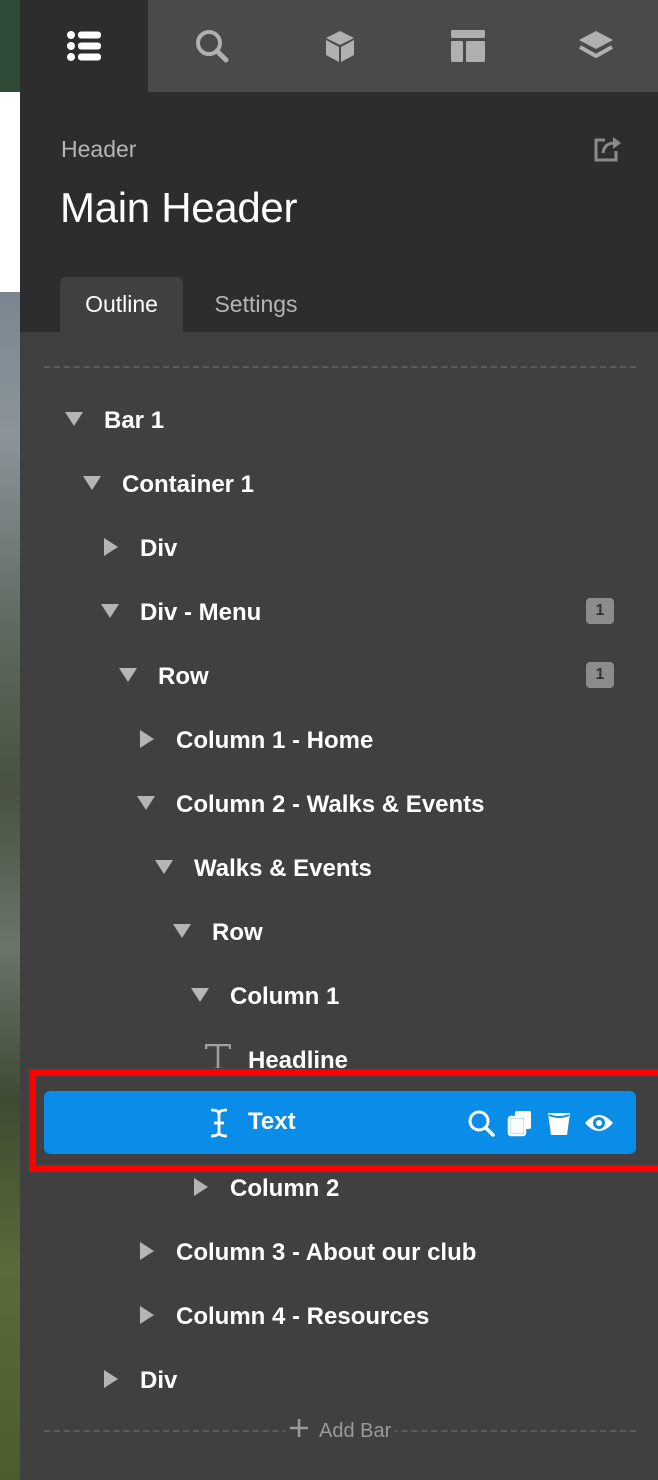 This screenshot has height=1480, width=658. I want to click on tree-item-column-2-walks-events: Column 2 - Walks & Events, so click(339, 804).